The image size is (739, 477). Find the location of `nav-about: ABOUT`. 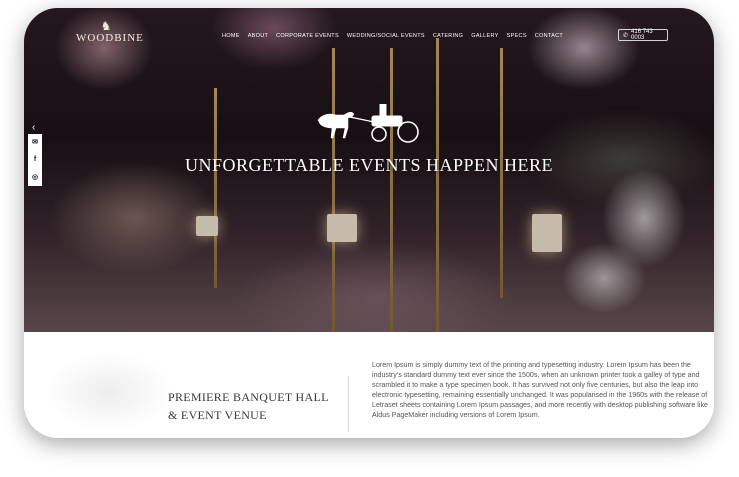

nav-about: ABOUT is located at coordinates (258, 36).